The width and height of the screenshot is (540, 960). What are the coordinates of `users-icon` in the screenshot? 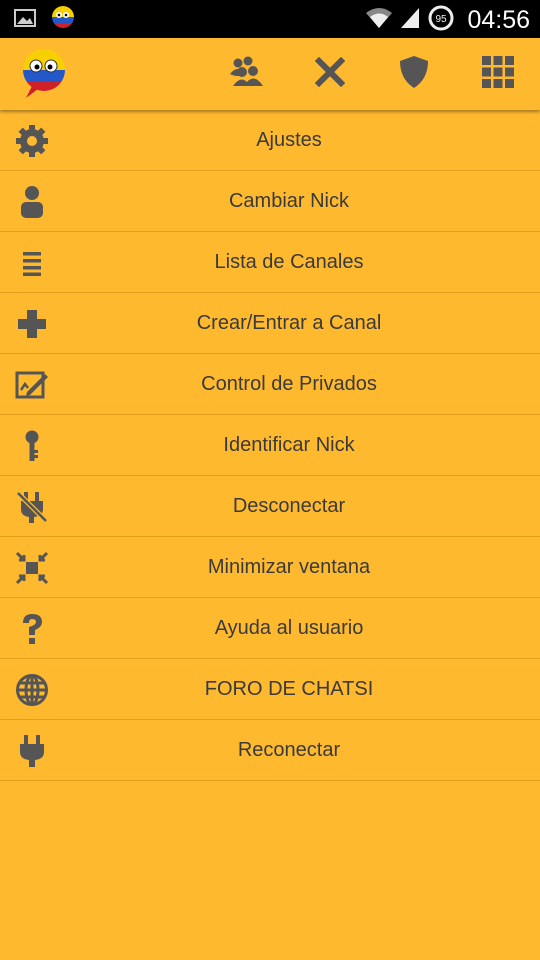 It's located at (246, 74).